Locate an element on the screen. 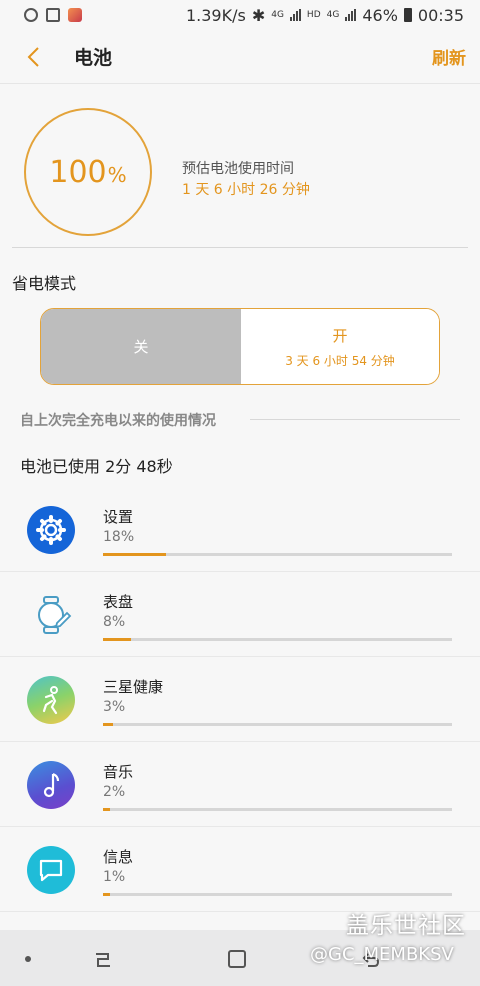  app-percent: 18% is located at coordinates (119, 537).